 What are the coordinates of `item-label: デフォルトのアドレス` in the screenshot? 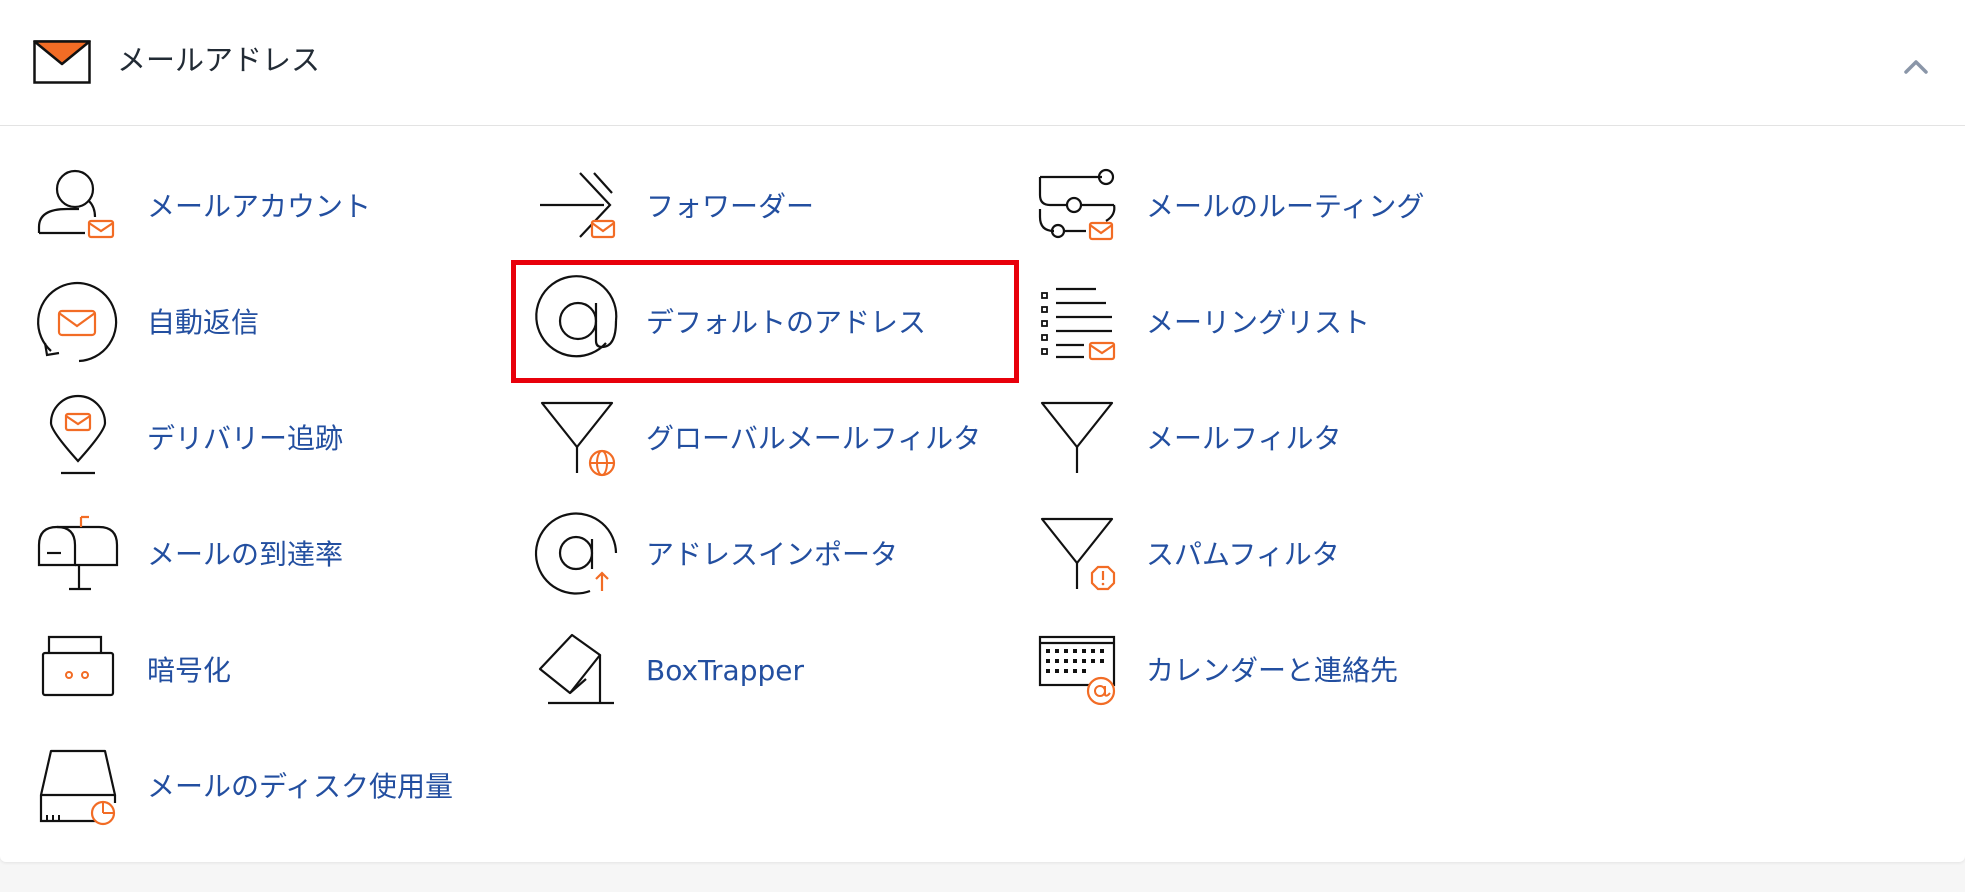 It's located at (786, 322).